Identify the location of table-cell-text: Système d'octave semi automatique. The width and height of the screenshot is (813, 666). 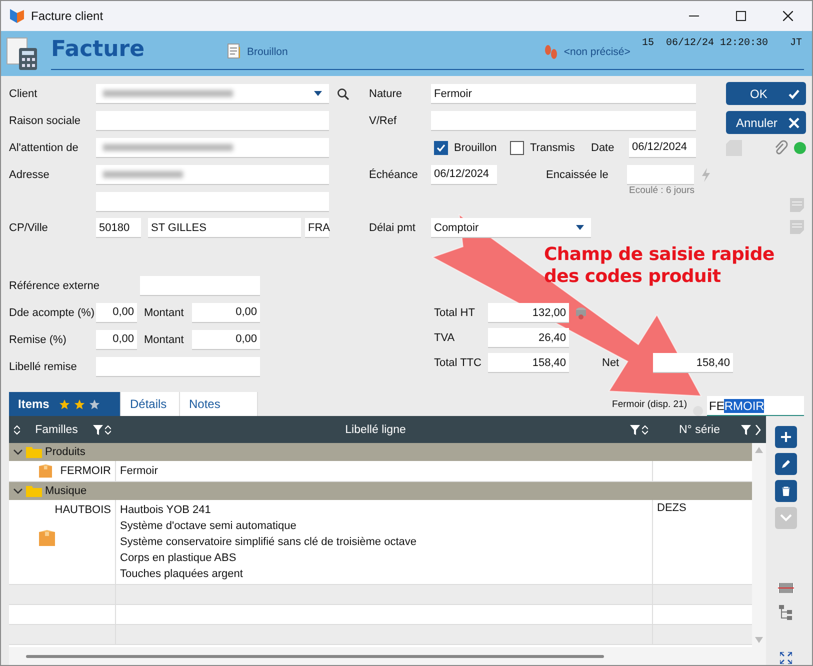
(209, 526).